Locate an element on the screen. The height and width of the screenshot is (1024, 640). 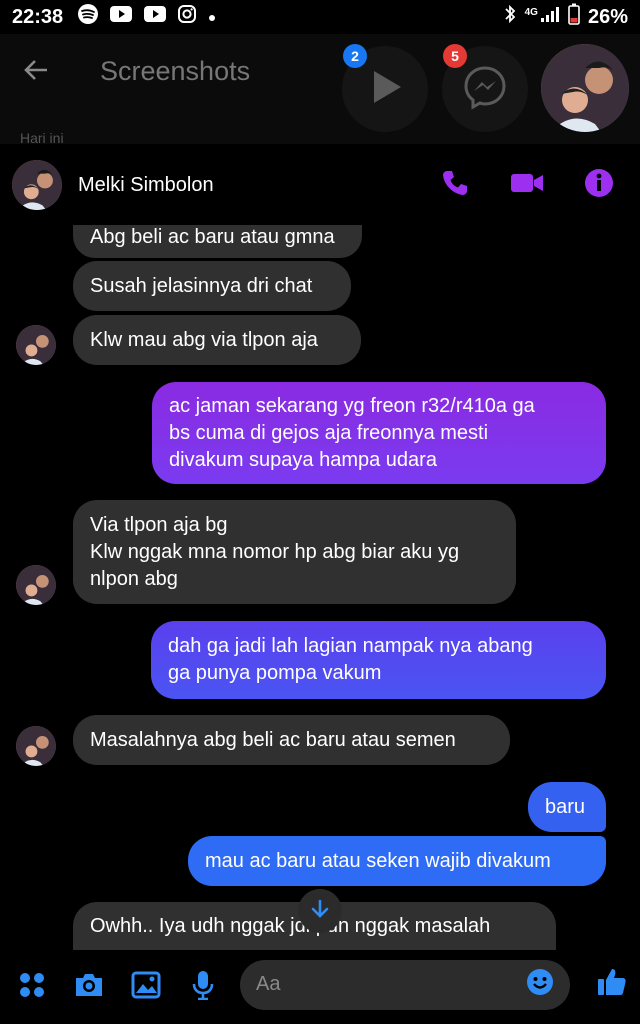
messenger-icon is located at coordinates (485, 89).